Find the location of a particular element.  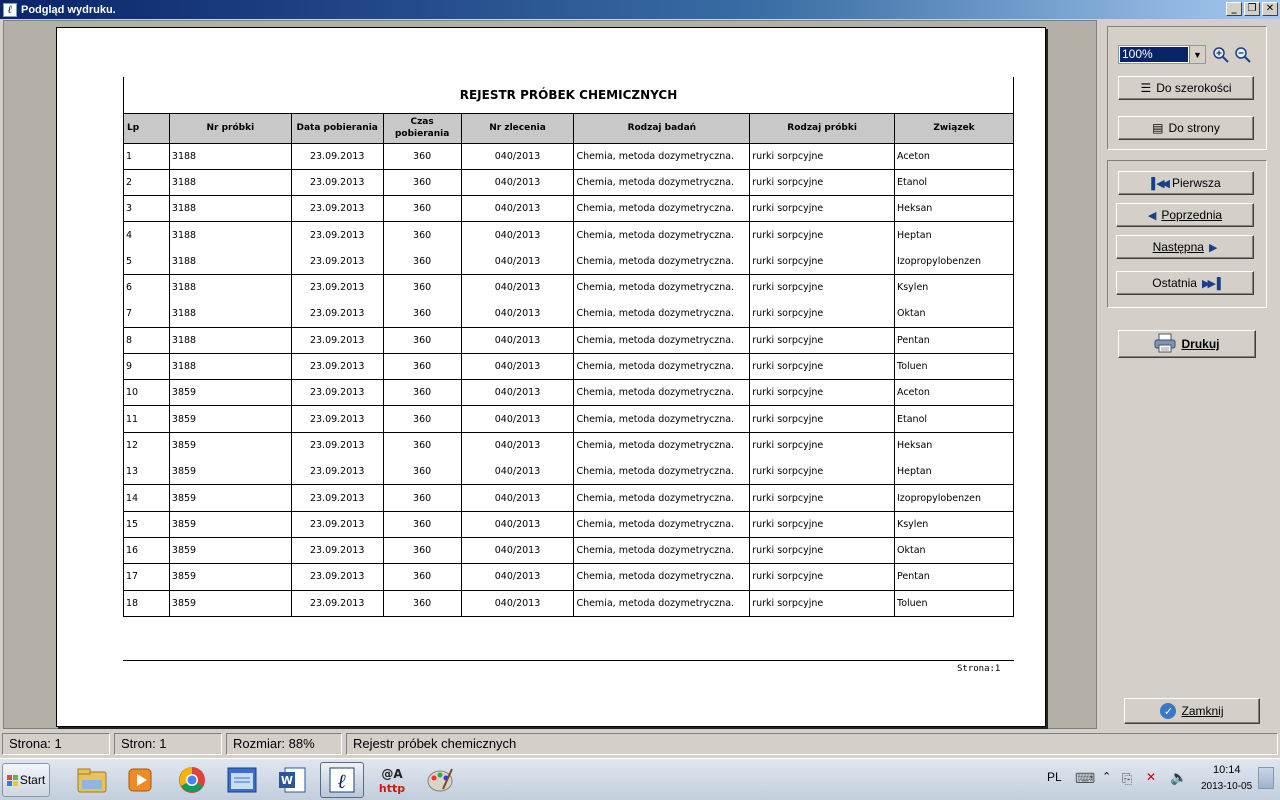

previous-page-button: ◀ Poprzednia is located at coordinates (1185, 215).